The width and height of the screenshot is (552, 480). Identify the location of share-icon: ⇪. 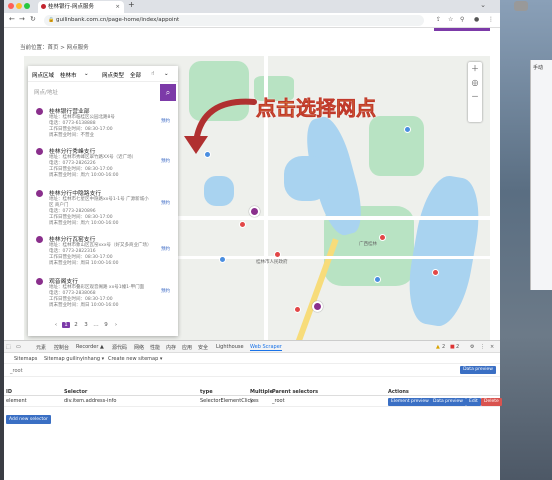
(438, 19).